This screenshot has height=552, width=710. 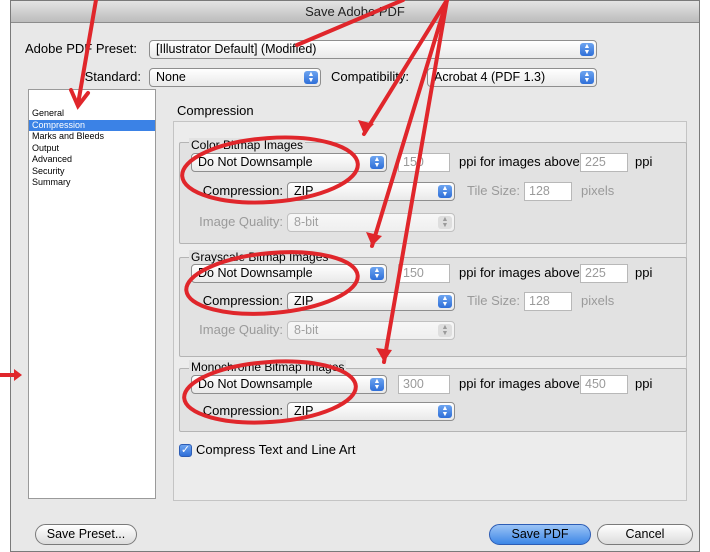 I want to click on color-compression-select: ZIP ▲ ▼, so click(x=371, y=191).